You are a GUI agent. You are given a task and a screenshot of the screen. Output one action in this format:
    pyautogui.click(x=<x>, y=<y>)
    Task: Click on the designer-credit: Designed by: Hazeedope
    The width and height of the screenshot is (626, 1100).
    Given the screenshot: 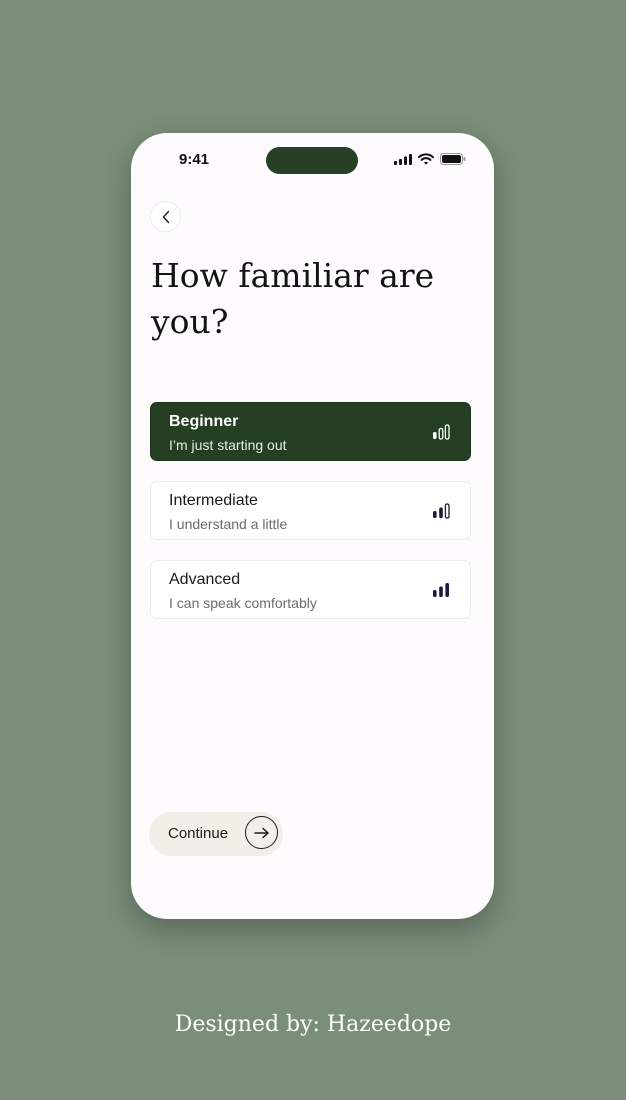 What is the action you would take?
    pyautogui.click(x=313, y=1024)
    